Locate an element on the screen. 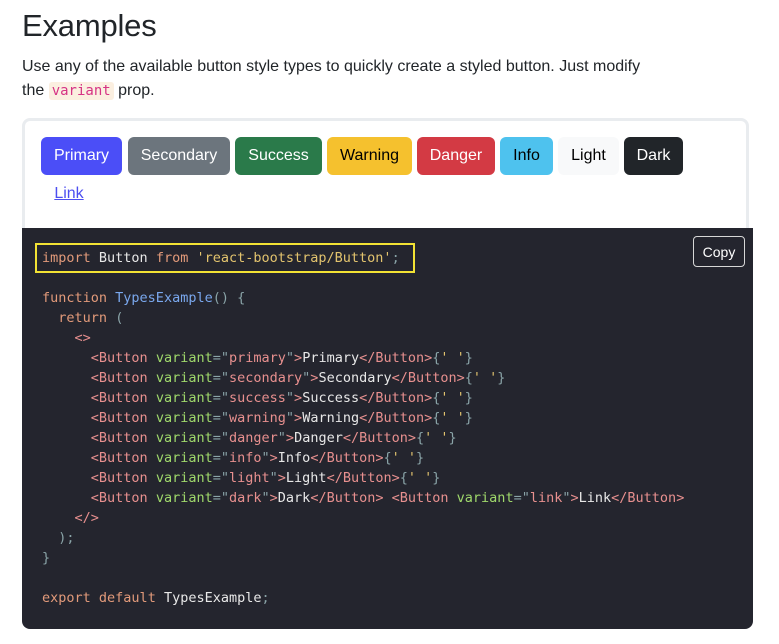 The width and height of the screenshot is (779, 644). description-text-after: prop. is located at coordinates (134, 90).